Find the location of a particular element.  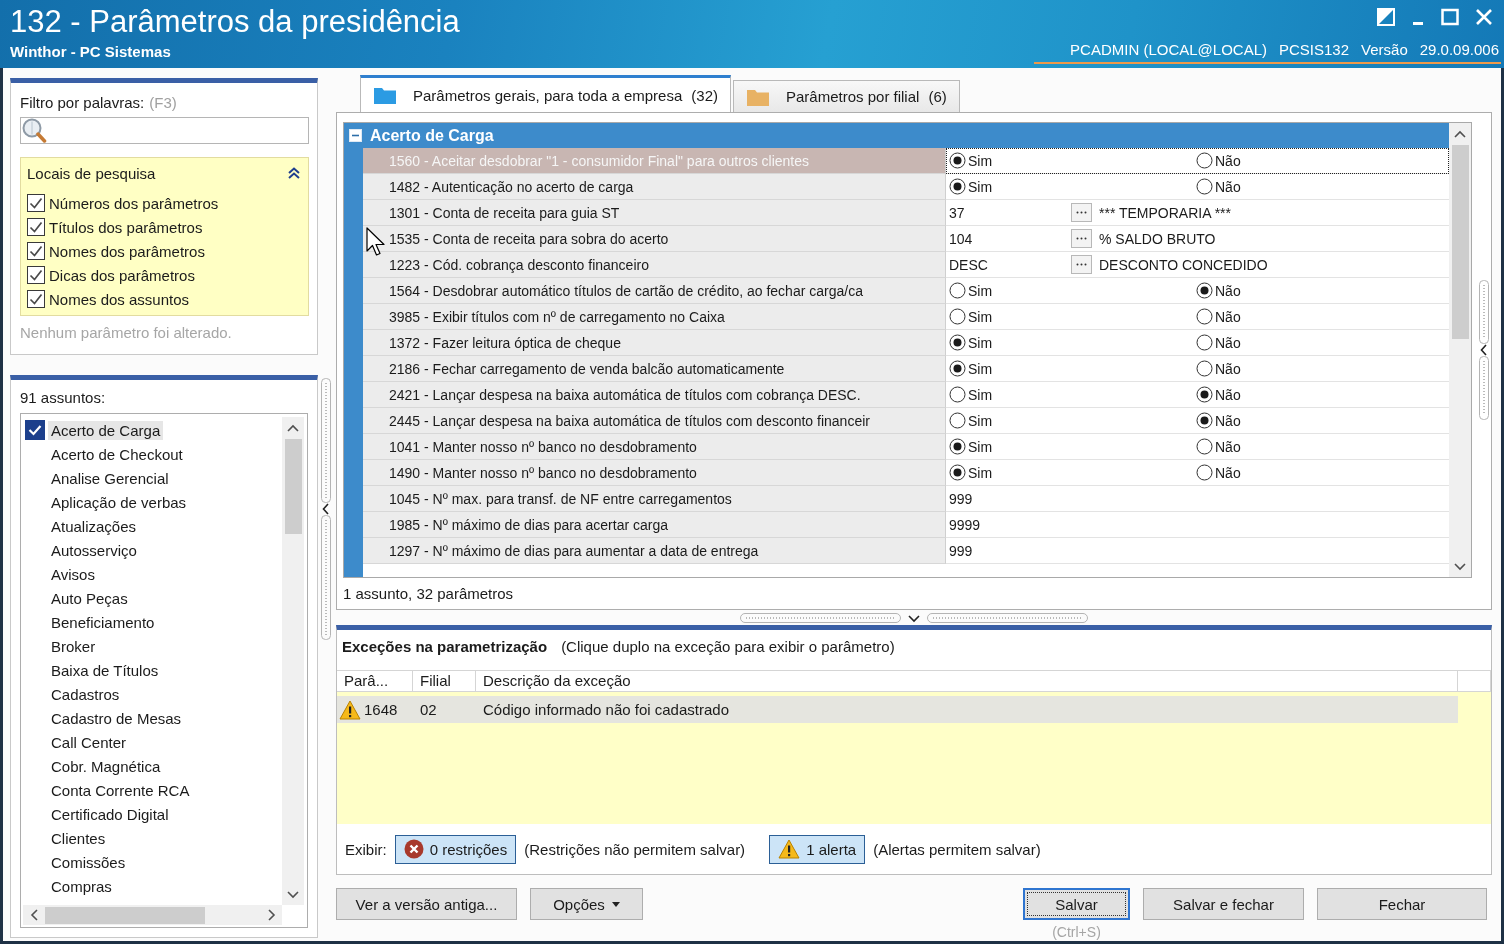

list-item: Certificado Digital is located at coordinates (110, 814).